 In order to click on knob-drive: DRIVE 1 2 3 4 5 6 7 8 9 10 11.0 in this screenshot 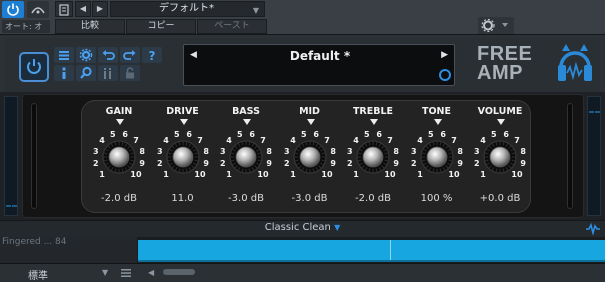, I will do `click(183, 159)`.